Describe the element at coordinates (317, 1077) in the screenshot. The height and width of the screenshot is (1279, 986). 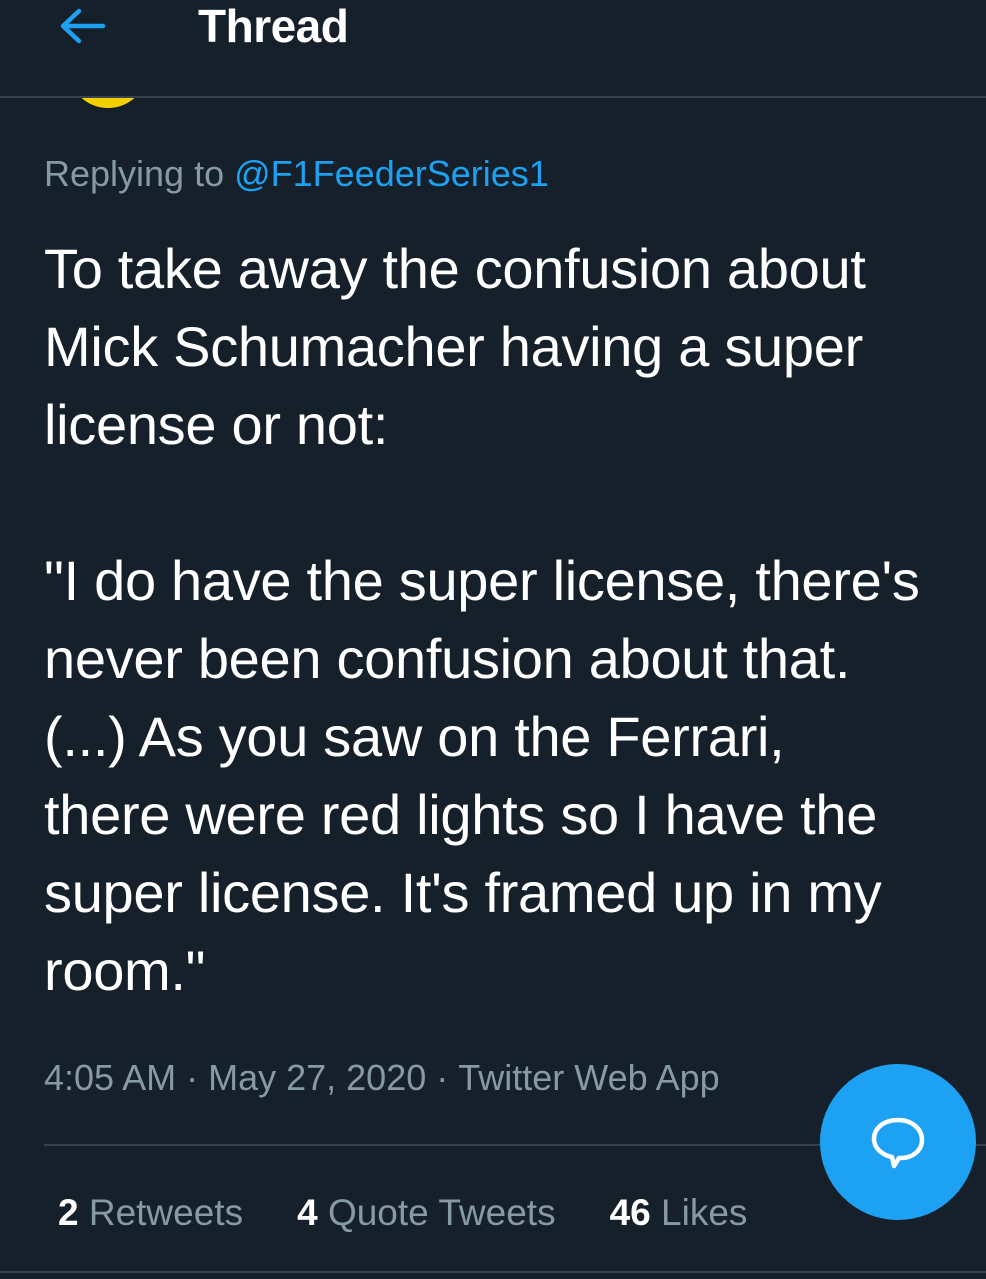
I see `tweet-date: May 27, 2020` at that location.